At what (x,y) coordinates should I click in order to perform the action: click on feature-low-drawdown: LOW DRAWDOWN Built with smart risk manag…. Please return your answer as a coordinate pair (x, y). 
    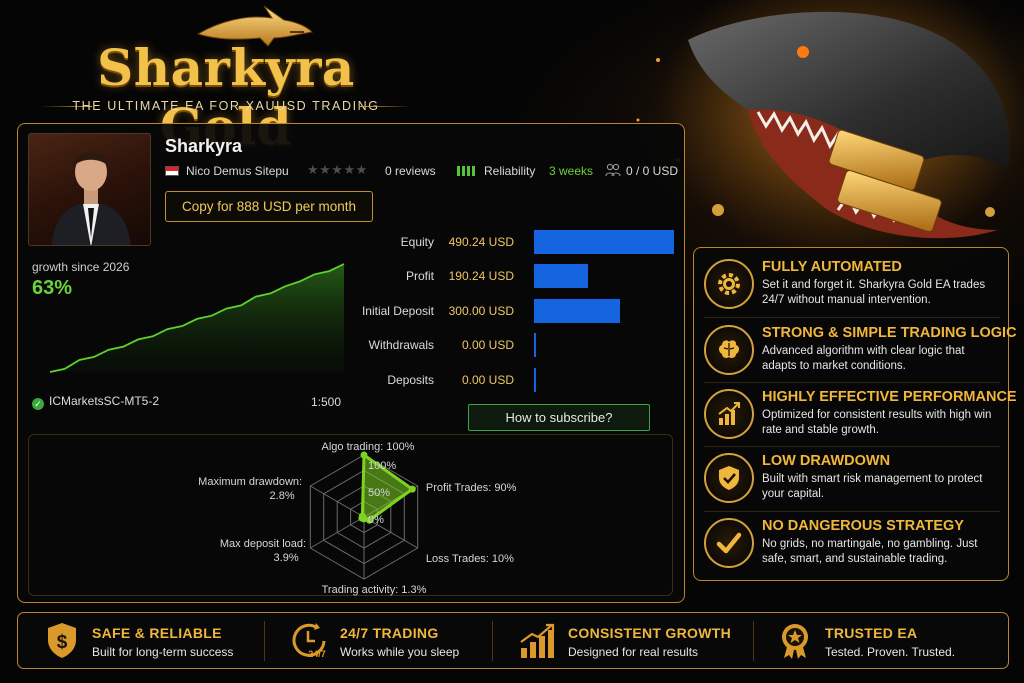
    Looking at the image, I should click on (852, 478).